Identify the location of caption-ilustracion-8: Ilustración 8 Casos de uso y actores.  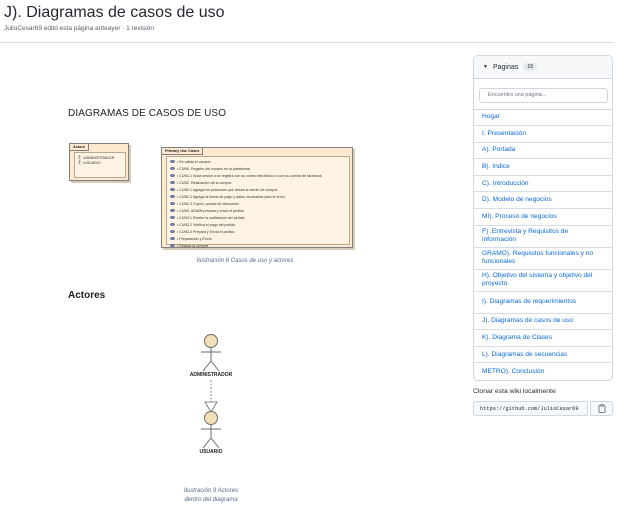
(245, 261).